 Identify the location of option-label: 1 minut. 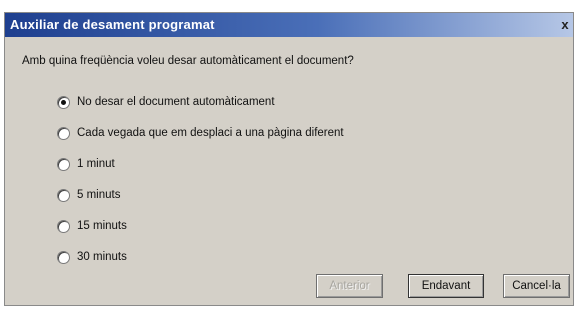
(96, 164).